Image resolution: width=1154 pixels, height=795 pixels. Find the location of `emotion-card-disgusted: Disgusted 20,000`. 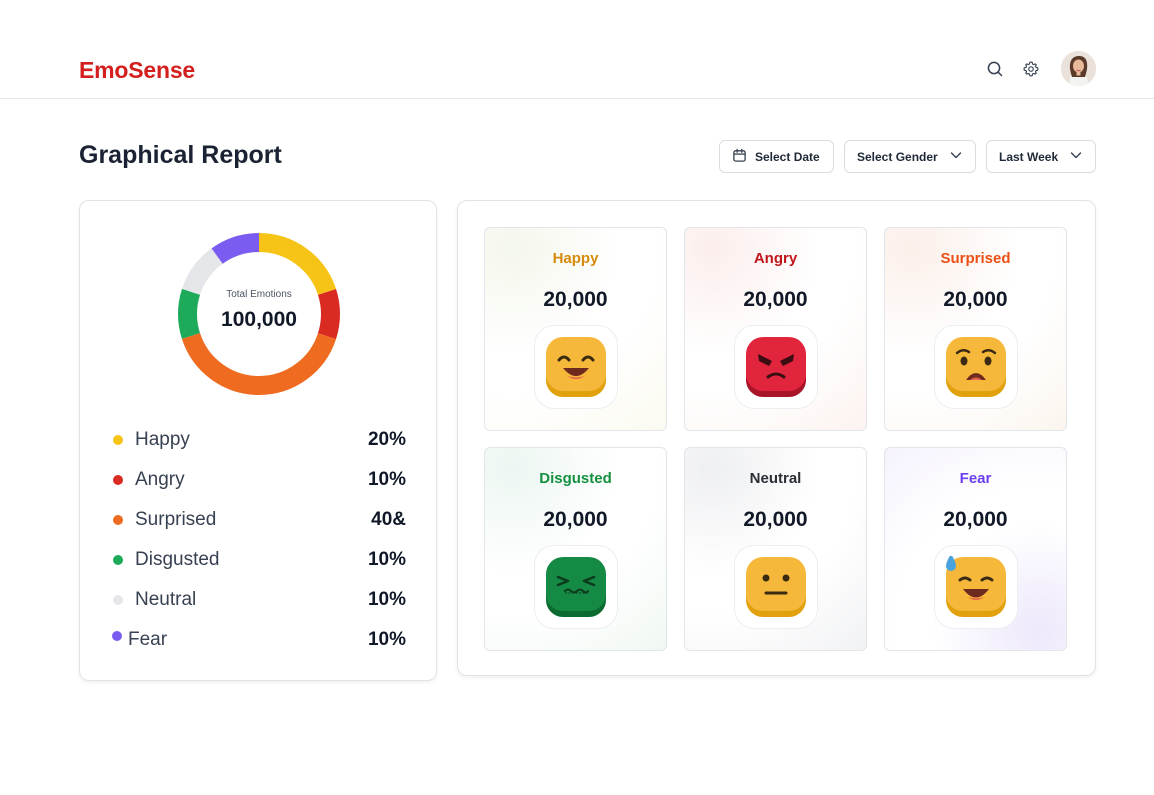

emotion-card-disgusted: Disgusted 20,000 is located at coordinates (575, 549).